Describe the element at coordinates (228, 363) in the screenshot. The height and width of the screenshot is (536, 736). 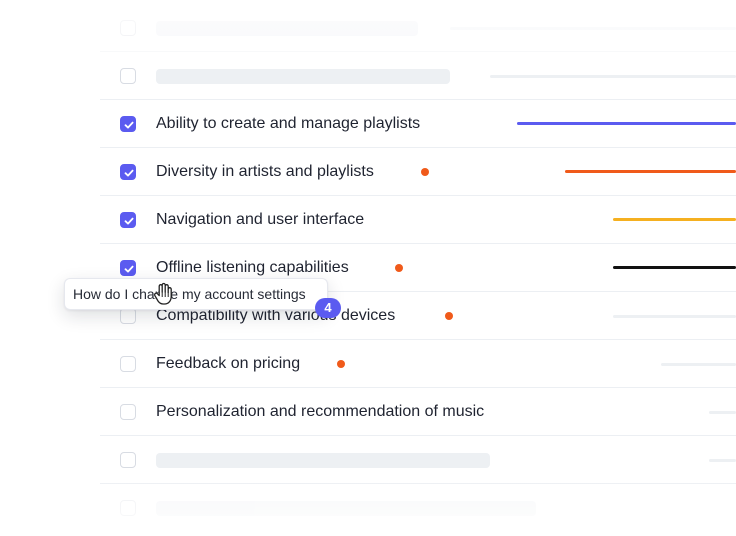
I see `item-label: Feedback on pricing` at that location.